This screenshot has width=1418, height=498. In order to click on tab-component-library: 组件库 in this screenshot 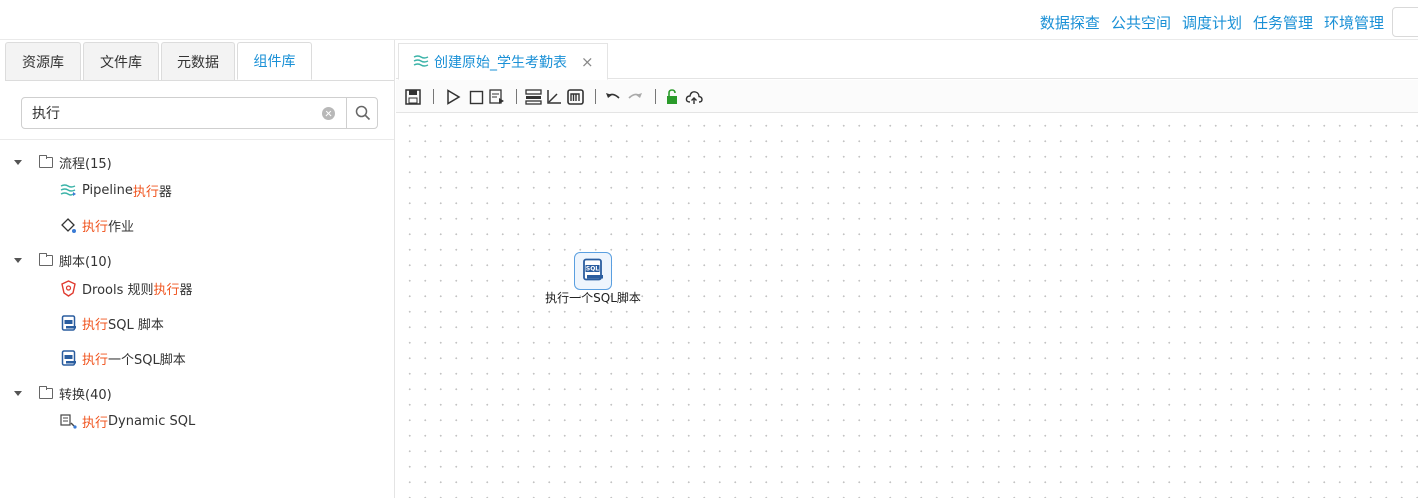, I will do `click(274, 61)`.